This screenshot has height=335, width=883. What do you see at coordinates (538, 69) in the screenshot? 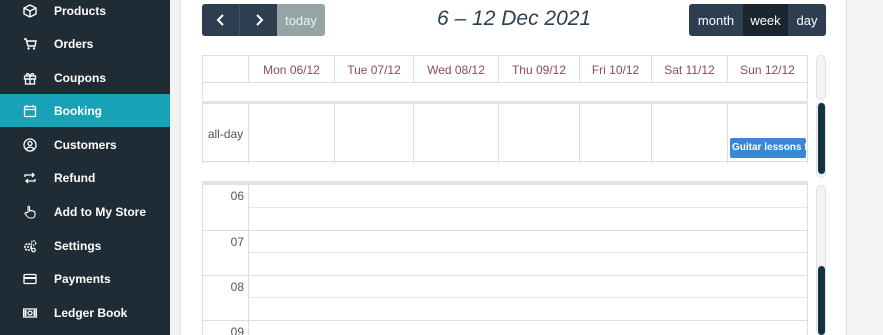
I see `day-header-thu: Thu 09/12` at bounding box center [538, 69].